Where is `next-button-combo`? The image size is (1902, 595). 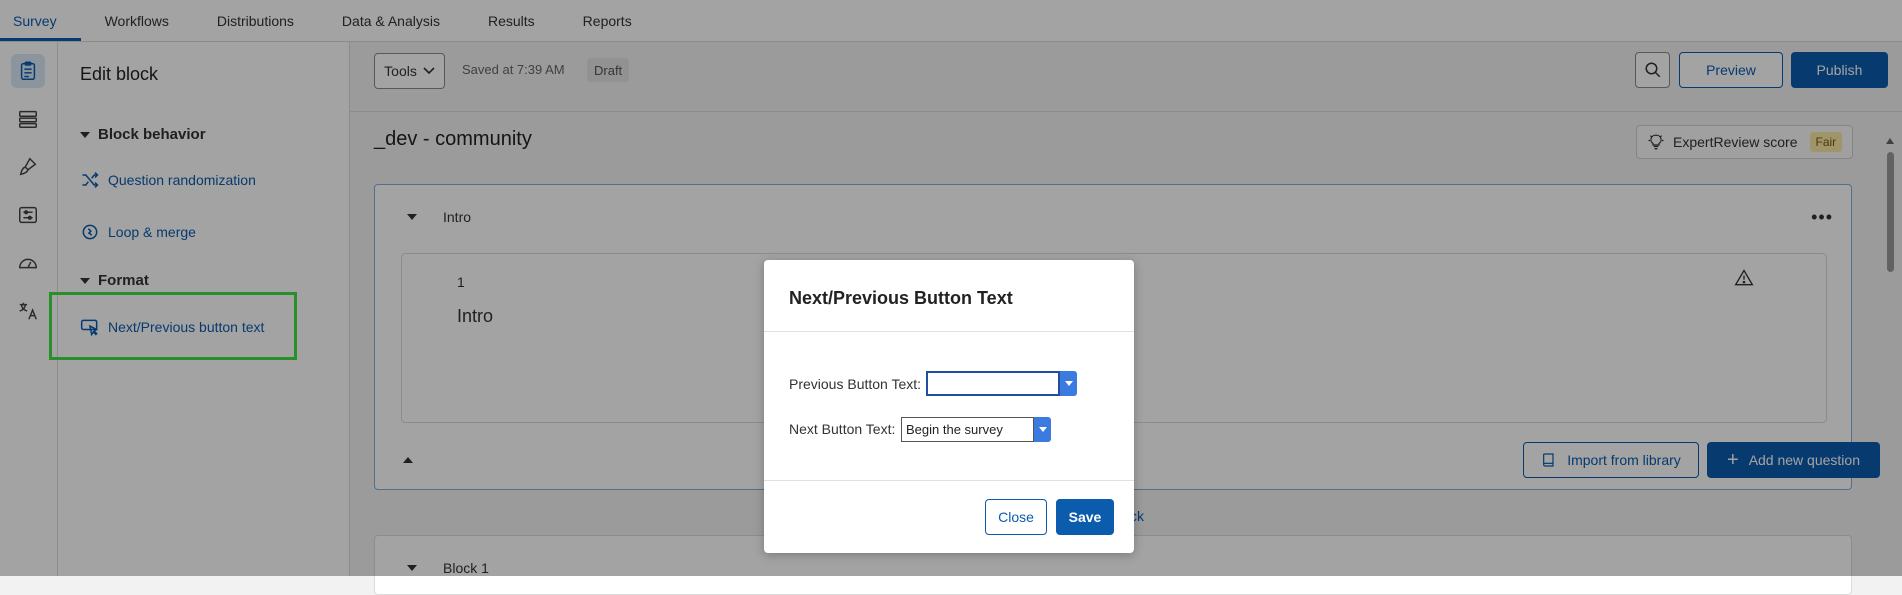 next-button-combo is located at coordinates (976, 429).